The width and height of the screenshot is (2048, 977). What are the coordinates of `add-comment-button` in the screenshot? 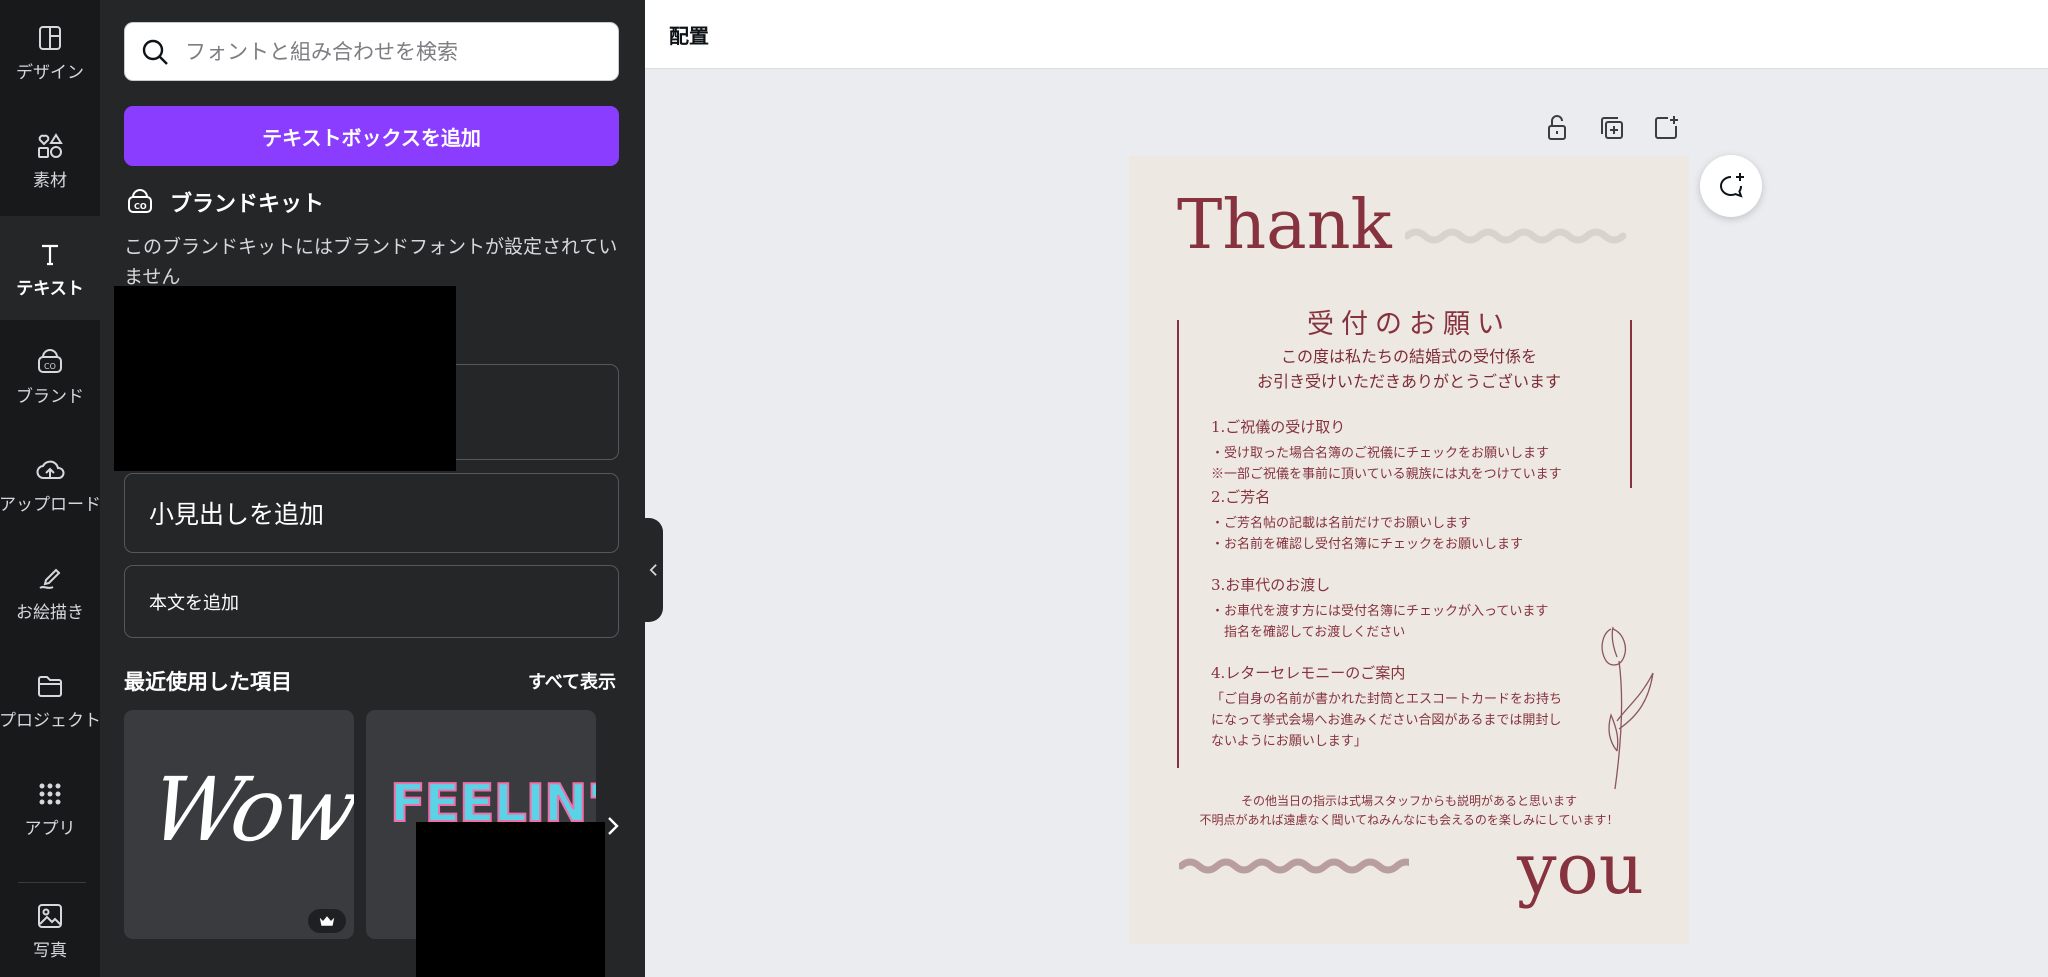 It's located at (1731, 186).